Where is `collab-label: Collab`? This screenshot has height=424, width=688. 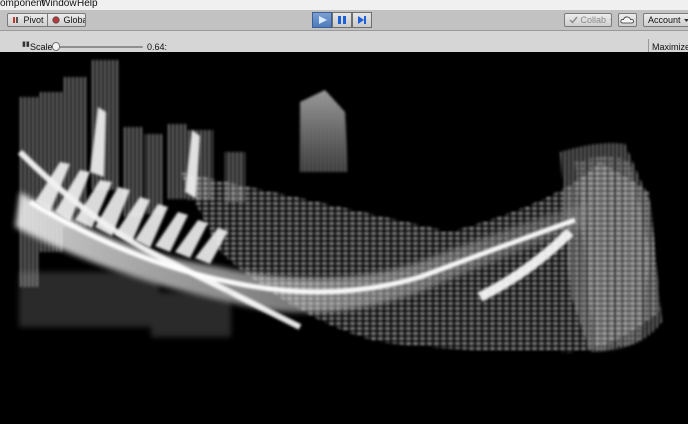 collab-label: Collab is located at coordinates (593, 20).